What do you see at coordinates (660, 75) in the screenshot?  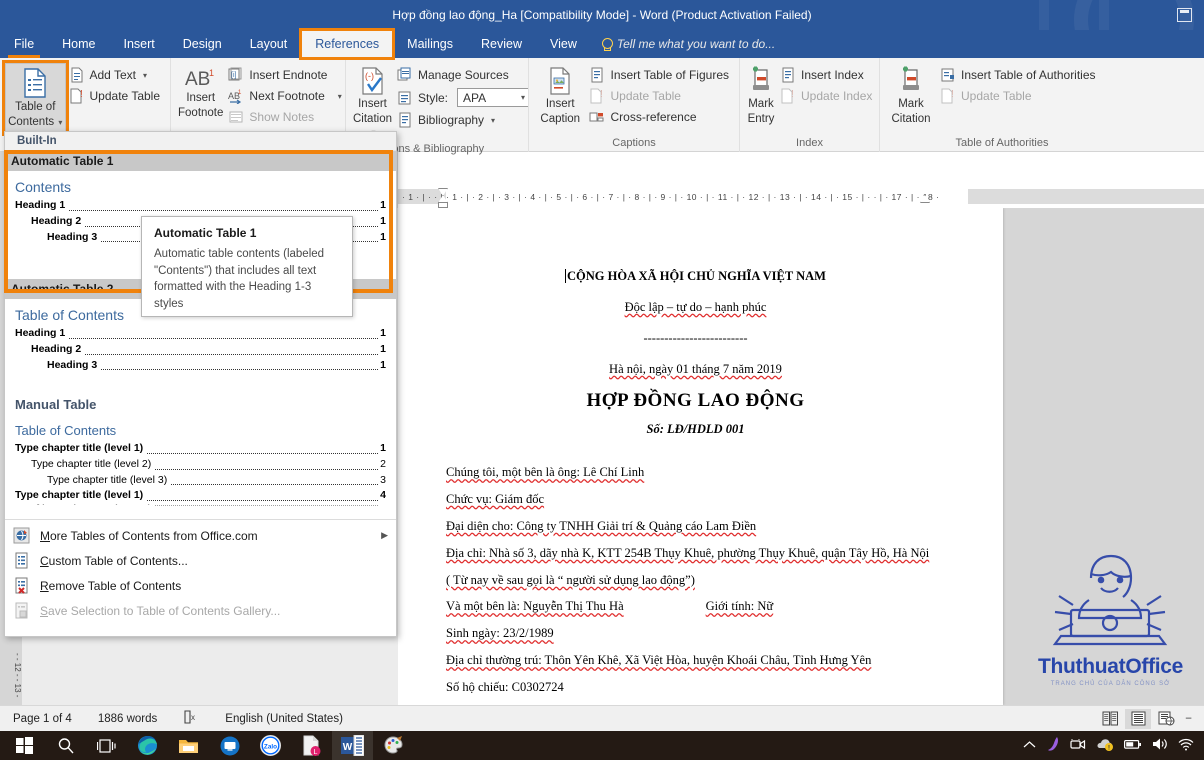 I see `insert-table-of-figures-button: Insert Table of Figures` at bounding box center [660, 75].